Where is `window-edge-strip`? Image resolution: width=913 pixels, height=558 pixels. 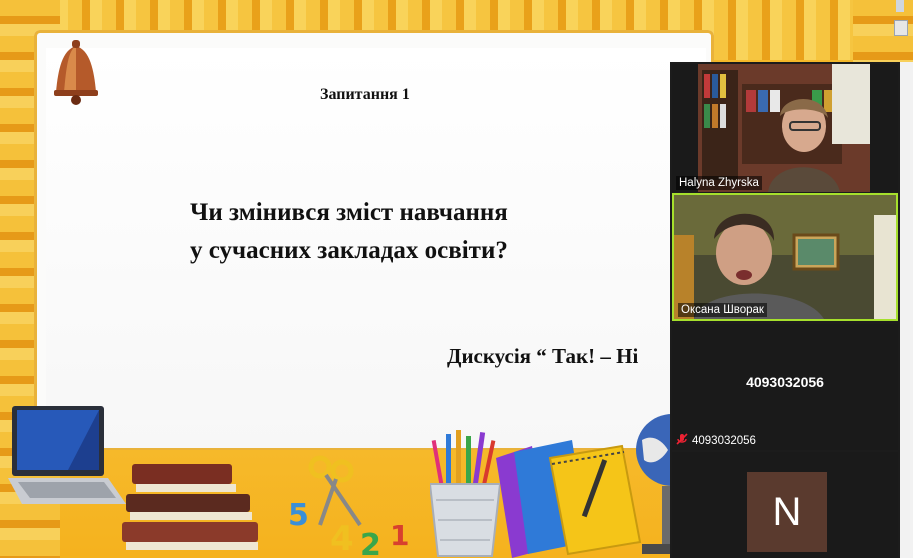 window-edge-strip is located at coordinates (906, 310).